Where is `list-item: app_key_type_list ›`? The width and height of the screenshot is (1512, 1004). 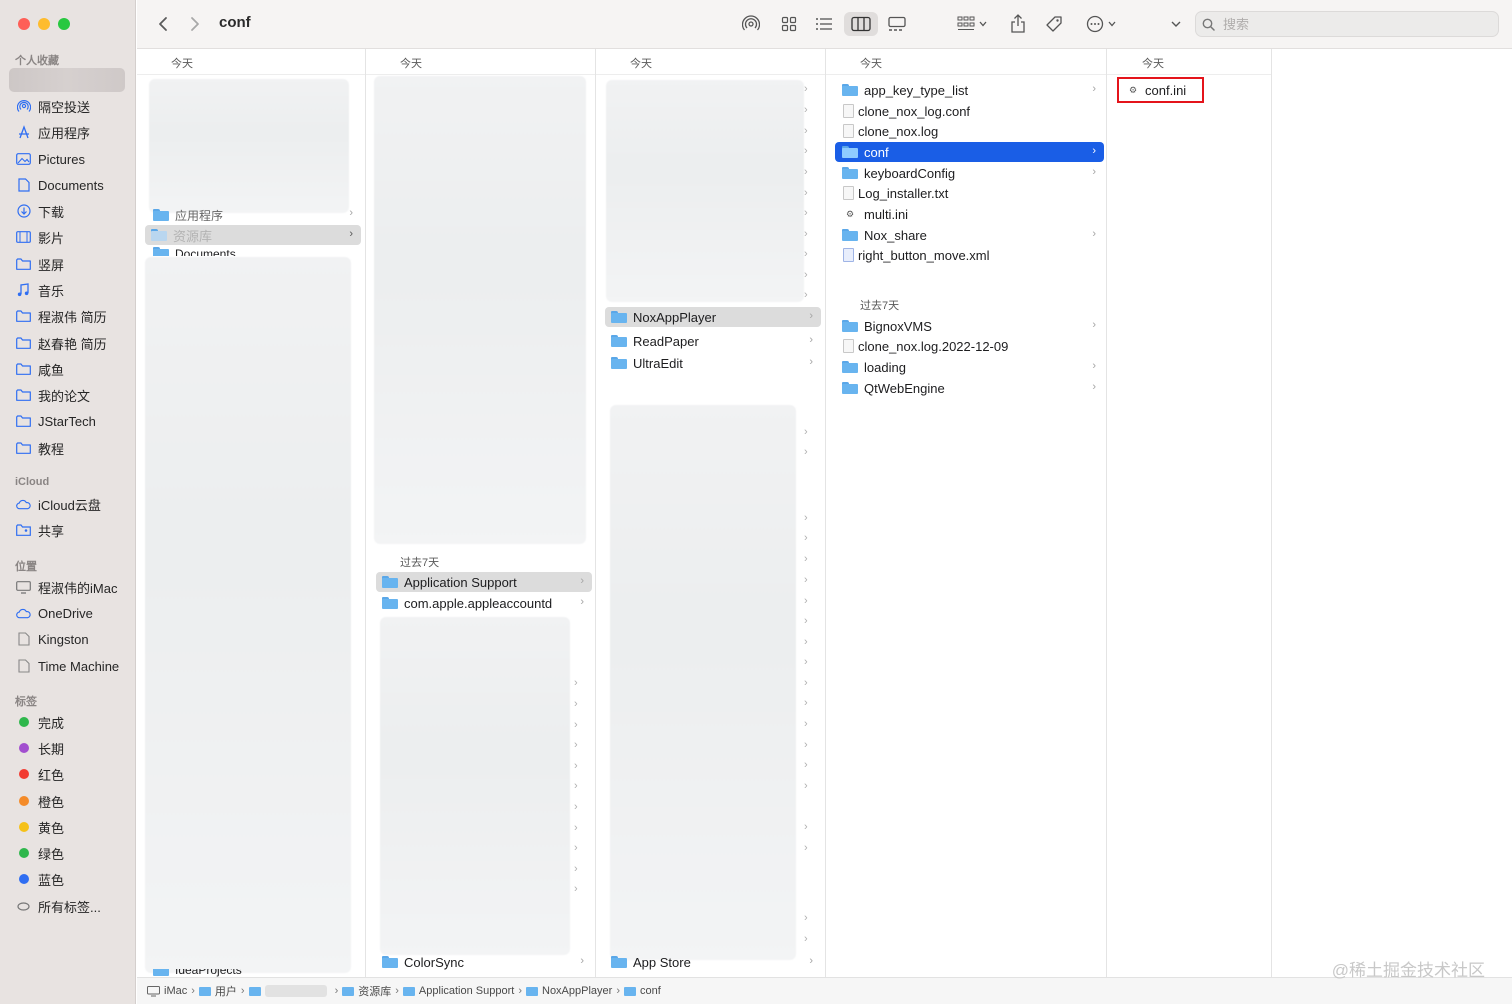 list-item: app_key_type_list › is located at coordinates (969, 90).